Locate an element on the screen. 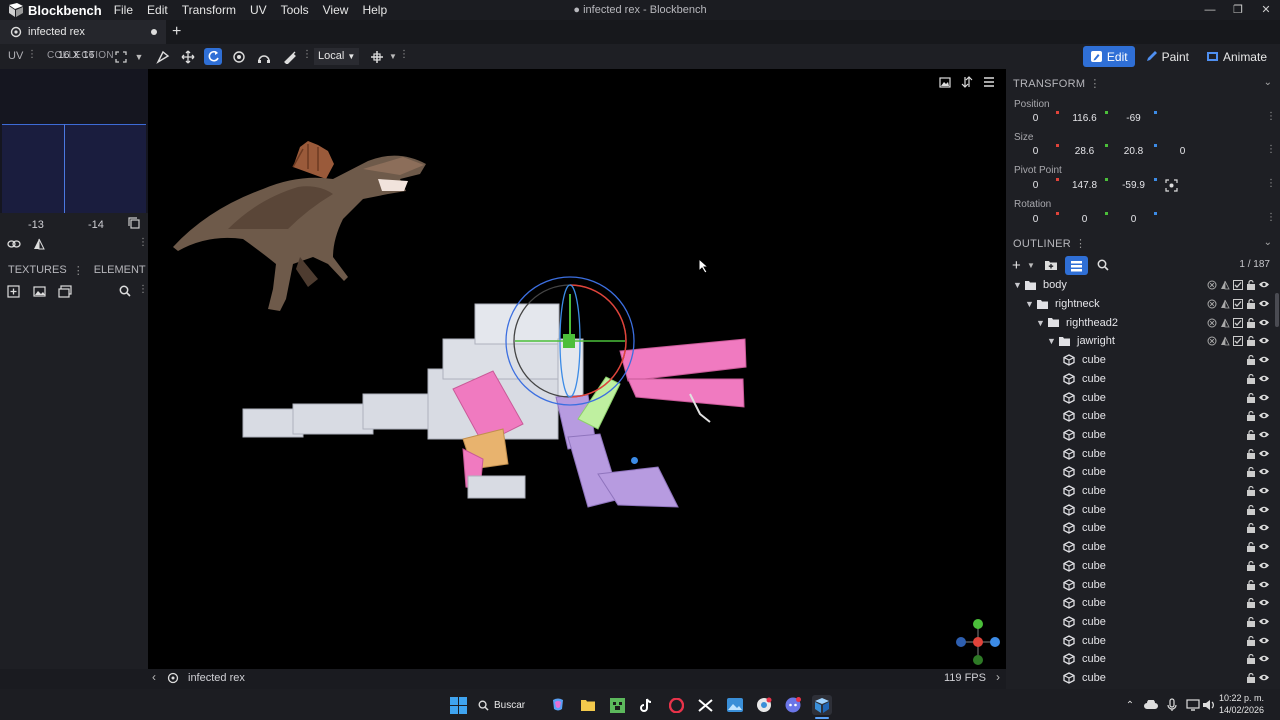 Image resolution: width=1280 pixels, height=720 pixels. import-texture-icon is located at coordinates (39, 293).